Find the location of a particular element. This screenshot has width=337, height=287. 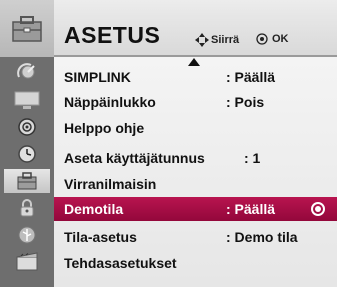

ok-indicator-icon is located at coordinates (318, 209).